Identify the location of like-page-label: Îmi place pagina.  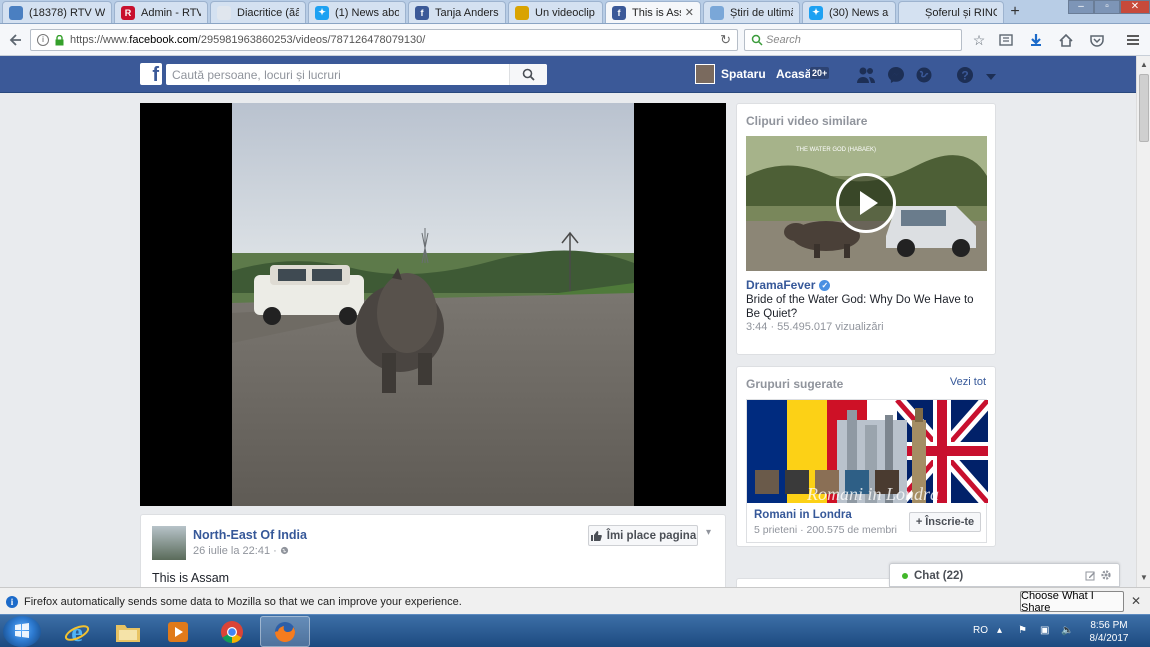
(651, 535).